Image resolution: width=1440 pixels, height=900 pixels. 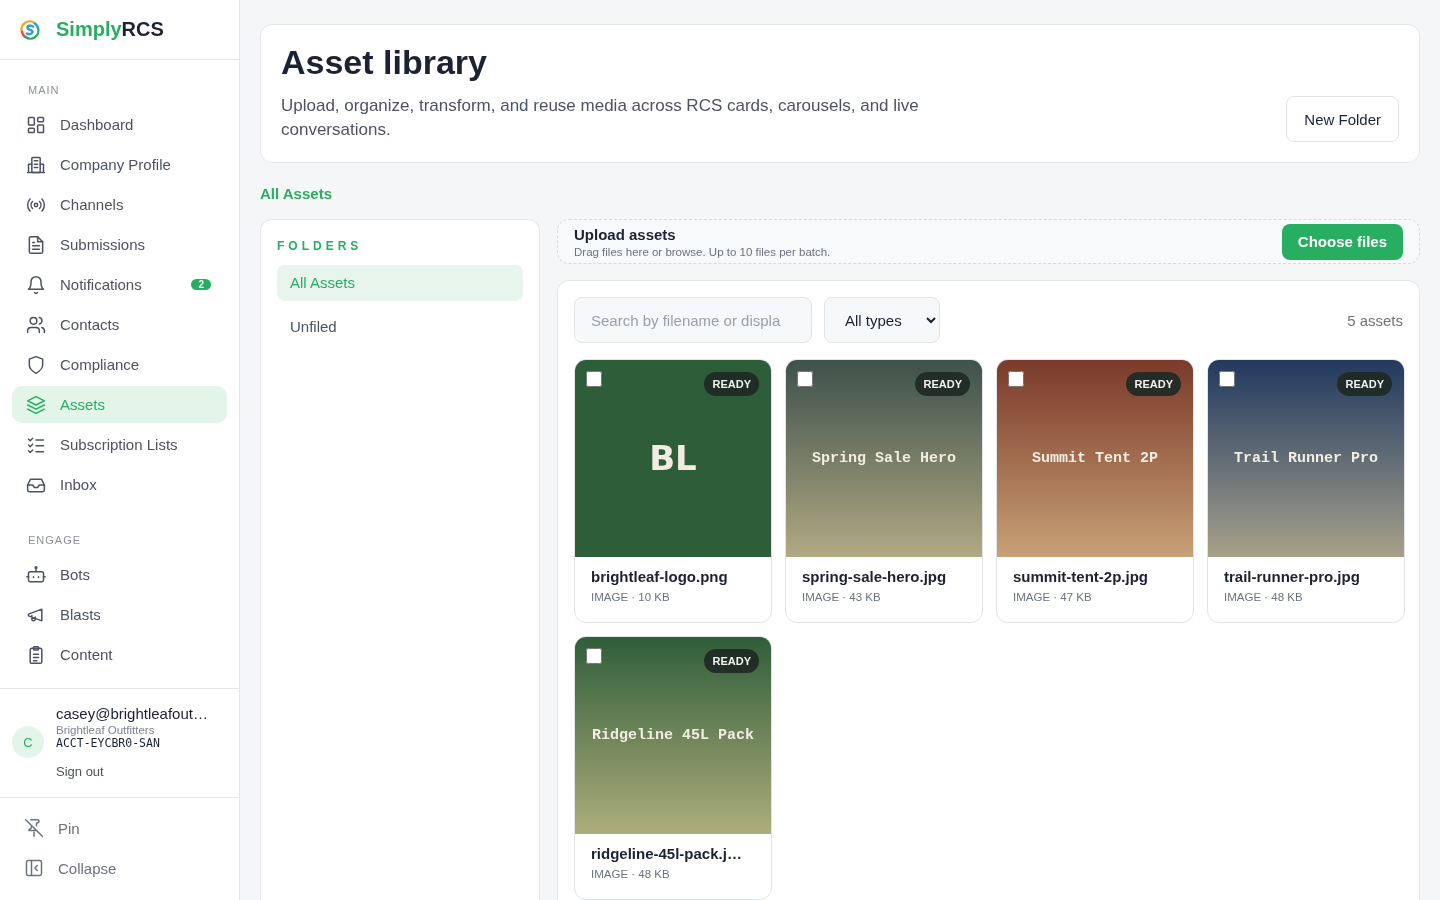 I want to click on nav-item: Blasts, so click(x=119, y=614).